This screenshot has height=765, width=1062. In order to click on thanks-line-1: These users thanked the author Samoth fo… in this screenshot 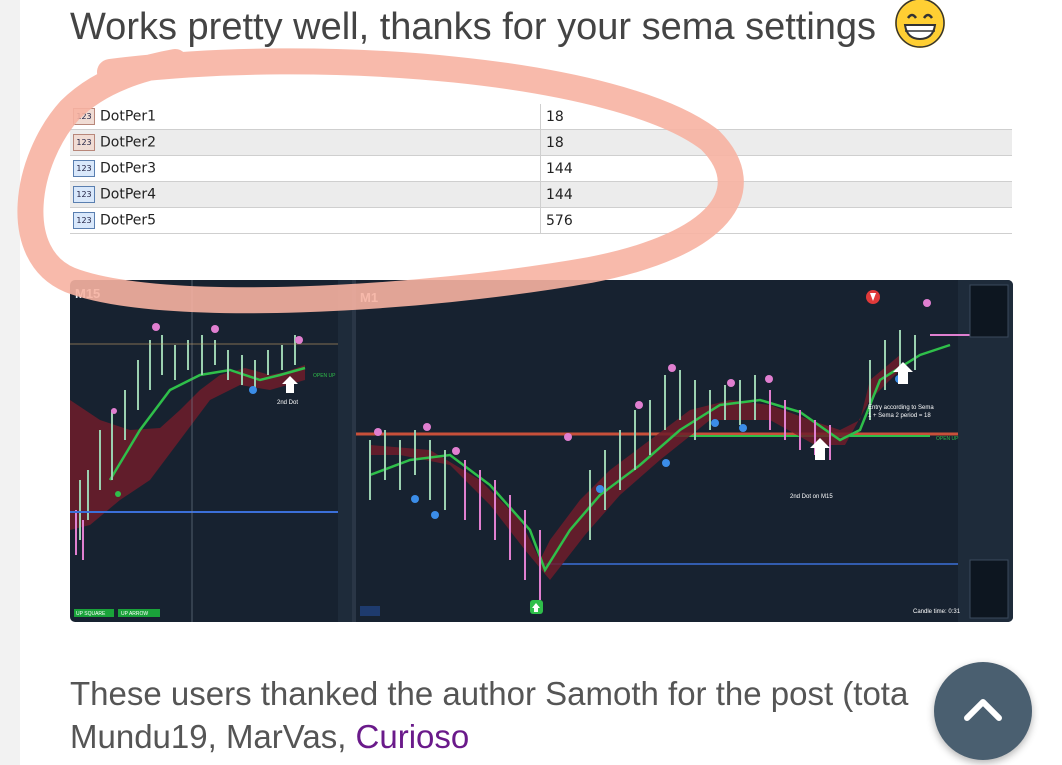, I will do `click(489, 693)`.